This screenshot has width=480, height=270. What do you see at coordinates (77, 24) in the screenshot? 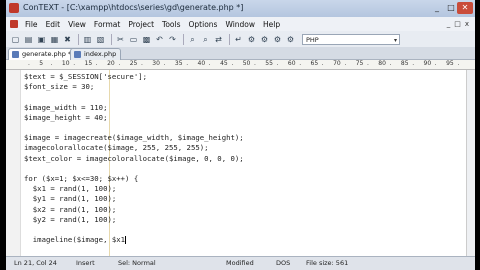
I see `menu-view: View` at bounding box center [77, 24].